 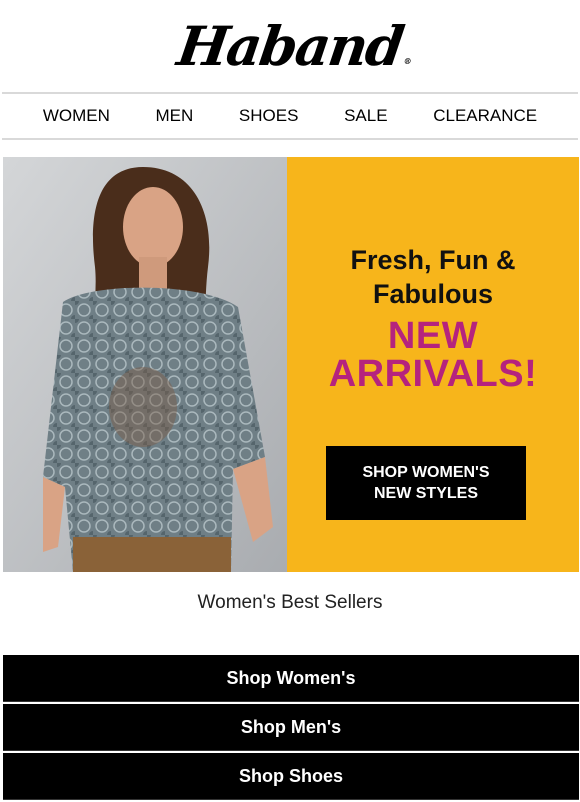 What do you see at coordinates (433, 336) in the screenshot?
I see `headline-line-1: NEW` at bounding box center [433, 336].